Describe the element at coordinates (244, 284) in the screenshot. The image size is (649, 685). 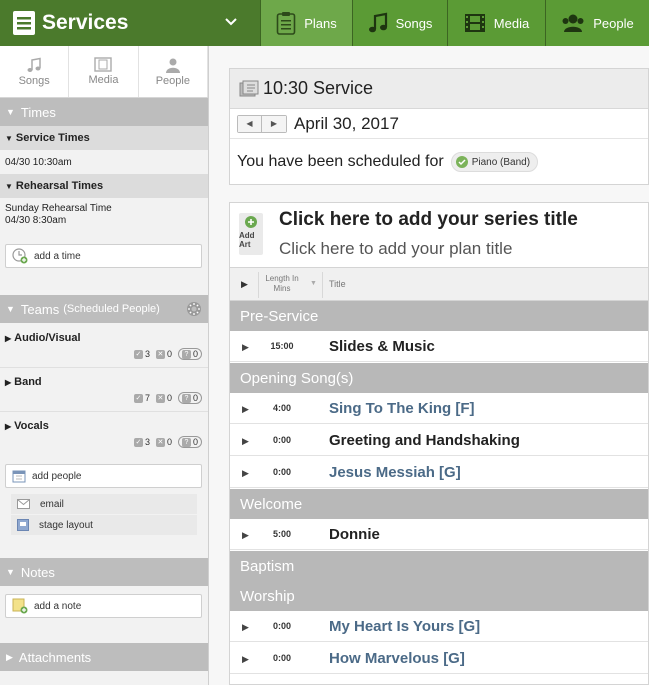
I see `play-all-icon: ▶` at that location.